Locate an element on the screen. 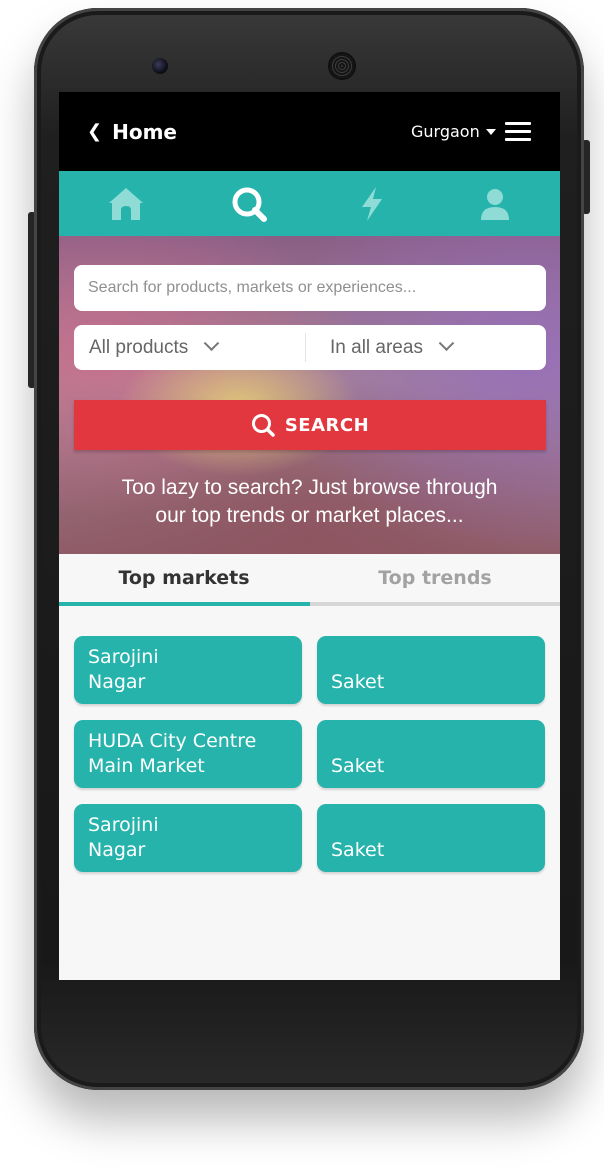  back-button: ❮ Home is located at coordinates (132, 132).